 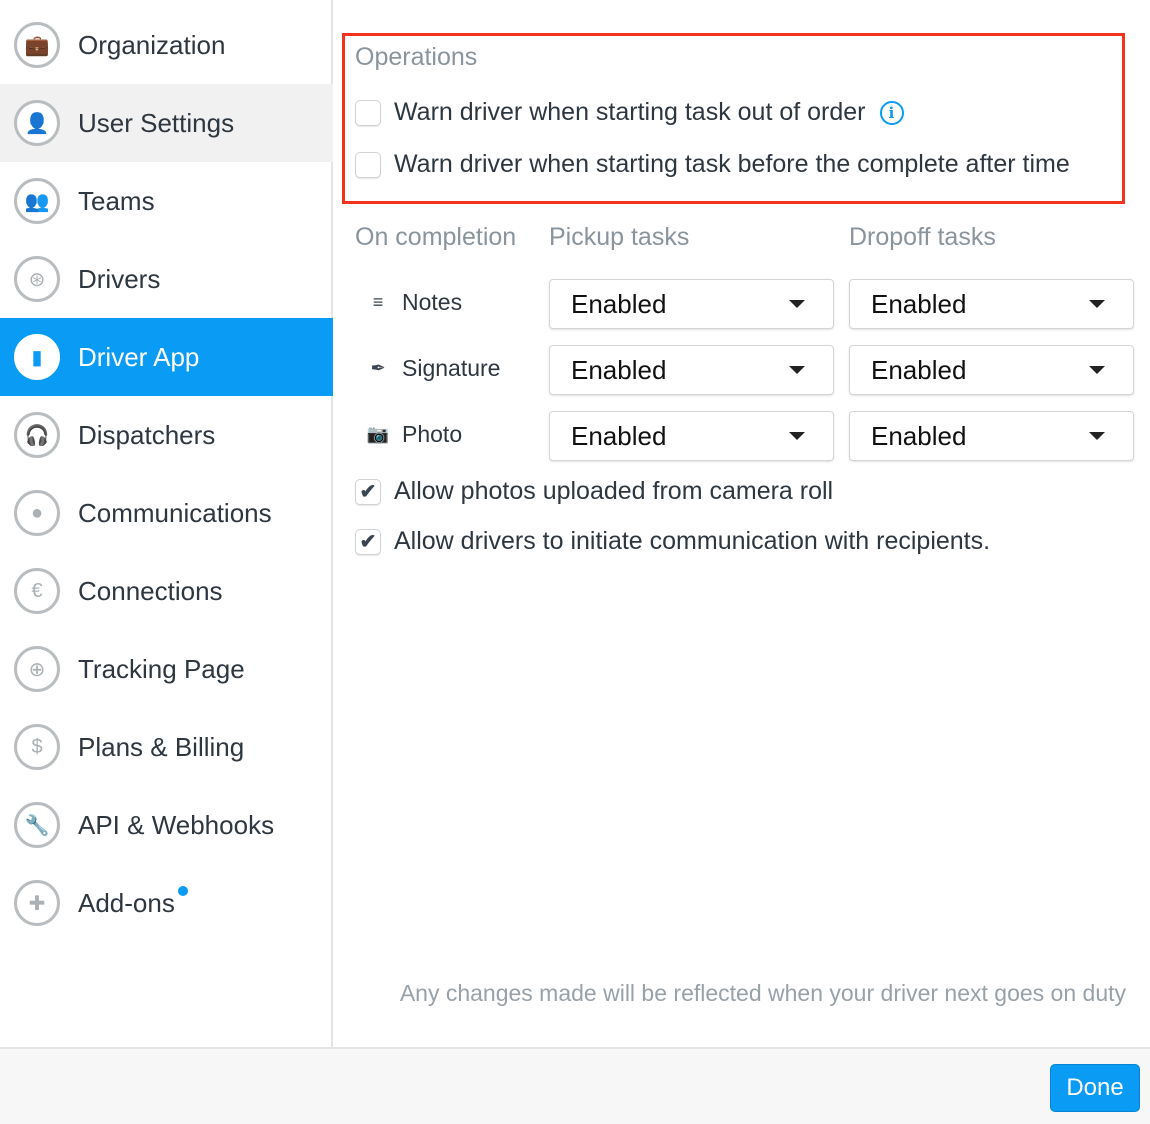 I want to click on signature-pickup-select: Enabled, so click(x=691, y=370).